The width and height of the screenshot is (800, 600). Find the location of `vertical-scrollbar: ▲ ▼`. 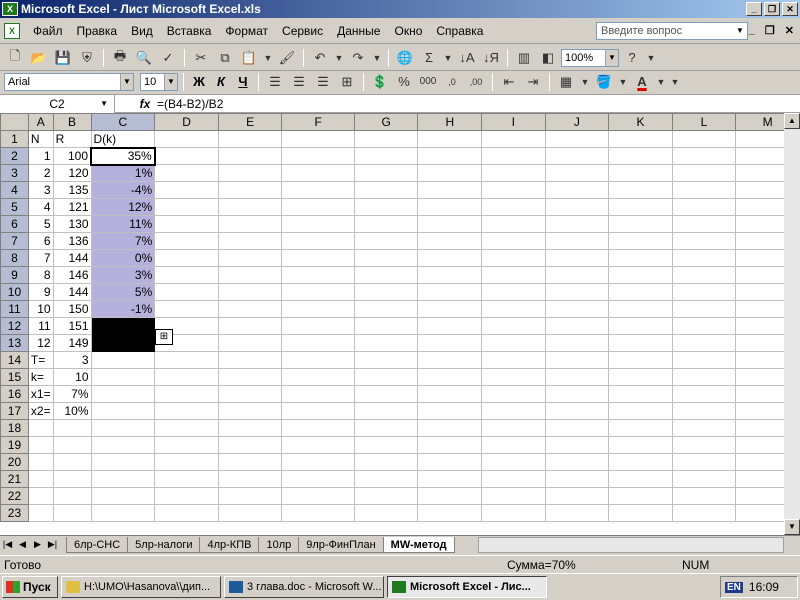

vertical-scrollbar: ▲ ▼ is located at coordinates (792, 324).